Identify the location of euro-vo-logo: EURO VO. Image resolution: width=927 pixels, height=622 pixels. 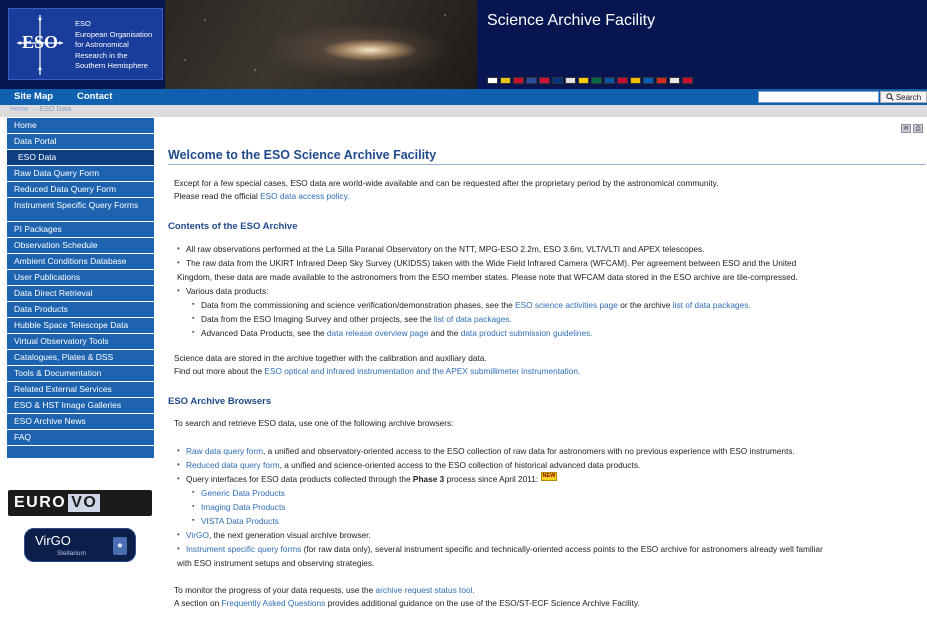
(80, 503).